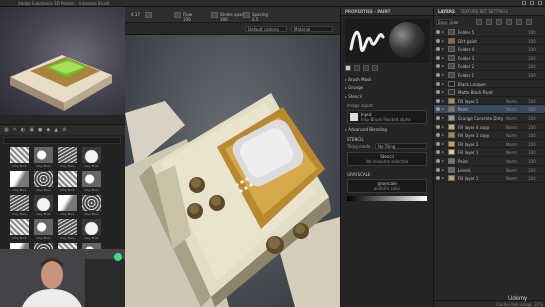  What do you see at coordinates (524, 3) in the screenshot?
I see `minimize-icon` at bounding box center [524, 3].